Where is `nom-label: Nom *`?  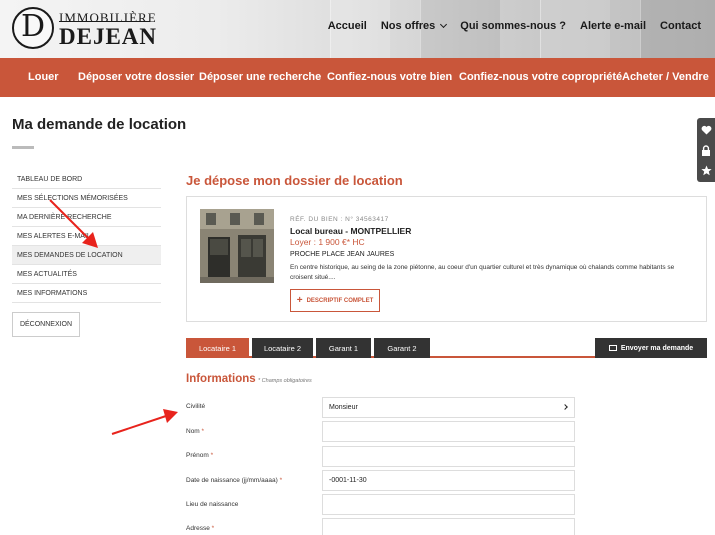 nom-label: Nom * is located at coordinates (195, 431).